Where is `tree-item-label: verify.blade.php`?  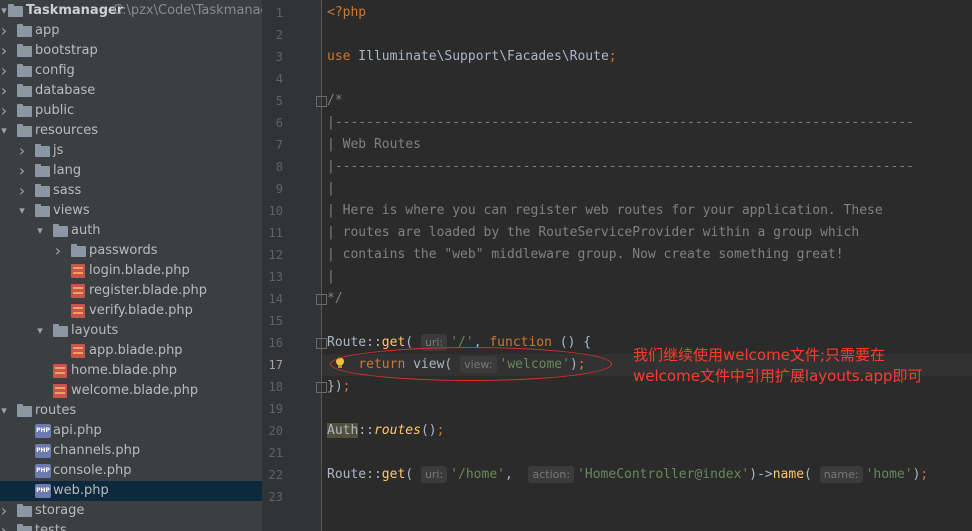 tree-item-label: verify.blade.php is located at coordinates (141, 310).